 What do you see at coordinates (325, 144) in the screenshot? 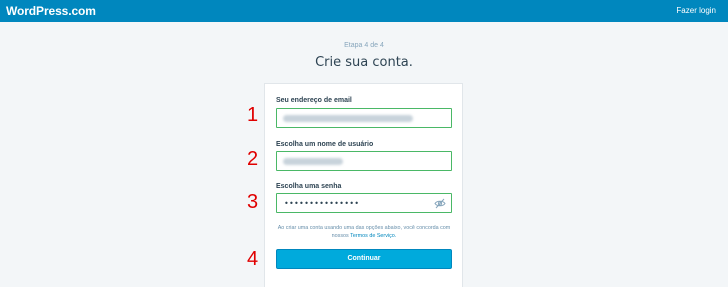
I see `username-label: Escolha um nome de usuário` at bounding box center [325, 144].